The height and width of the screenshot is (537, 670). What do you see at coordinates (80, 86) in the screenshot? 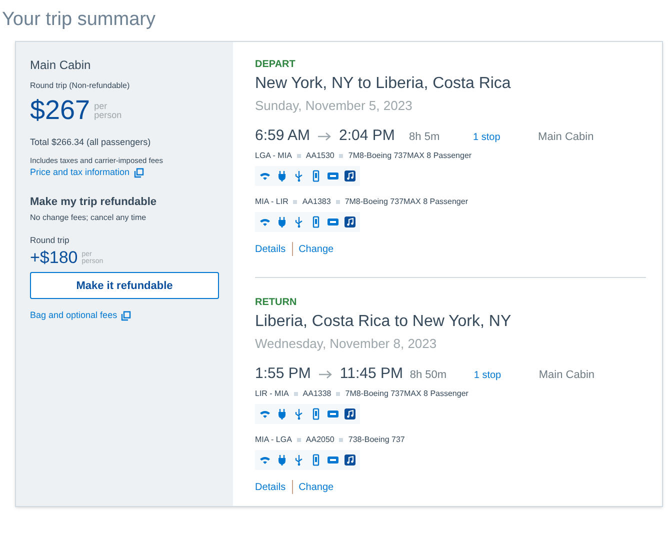
I see `fare-type: Round trip (Non-refundable)` at bounding box center [80, 86].